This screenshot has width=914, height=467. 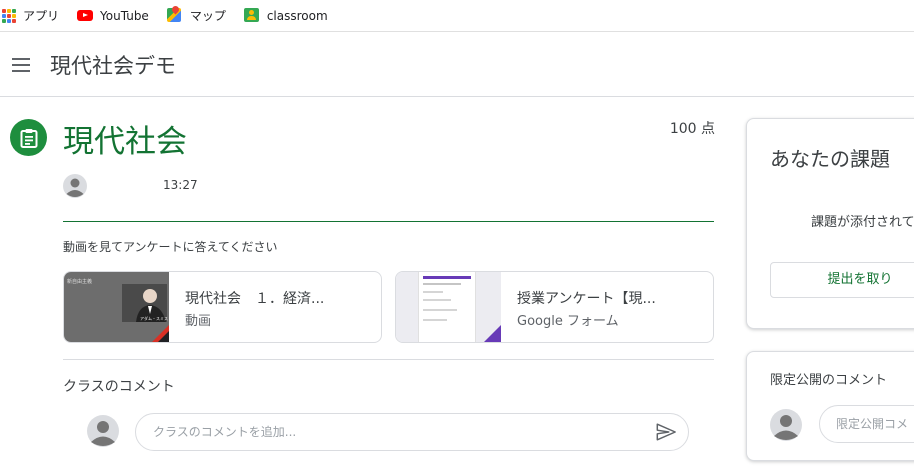 What do you see at coordinates (180, 185) in the screenshot?
I see `post-time: 13:27` at bounding box center [180, 185].